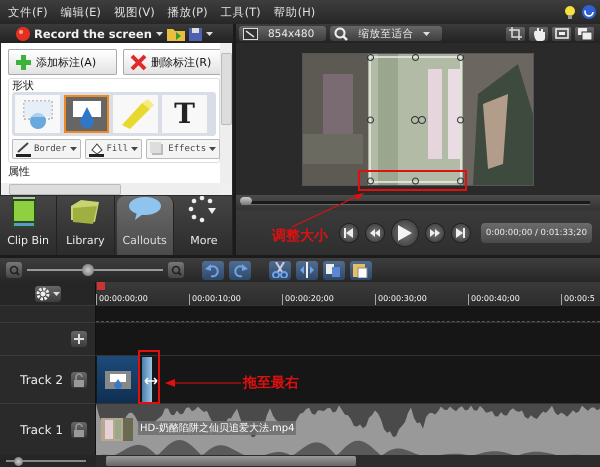  I want to click on fast-forward-icon, so click(435, 232).